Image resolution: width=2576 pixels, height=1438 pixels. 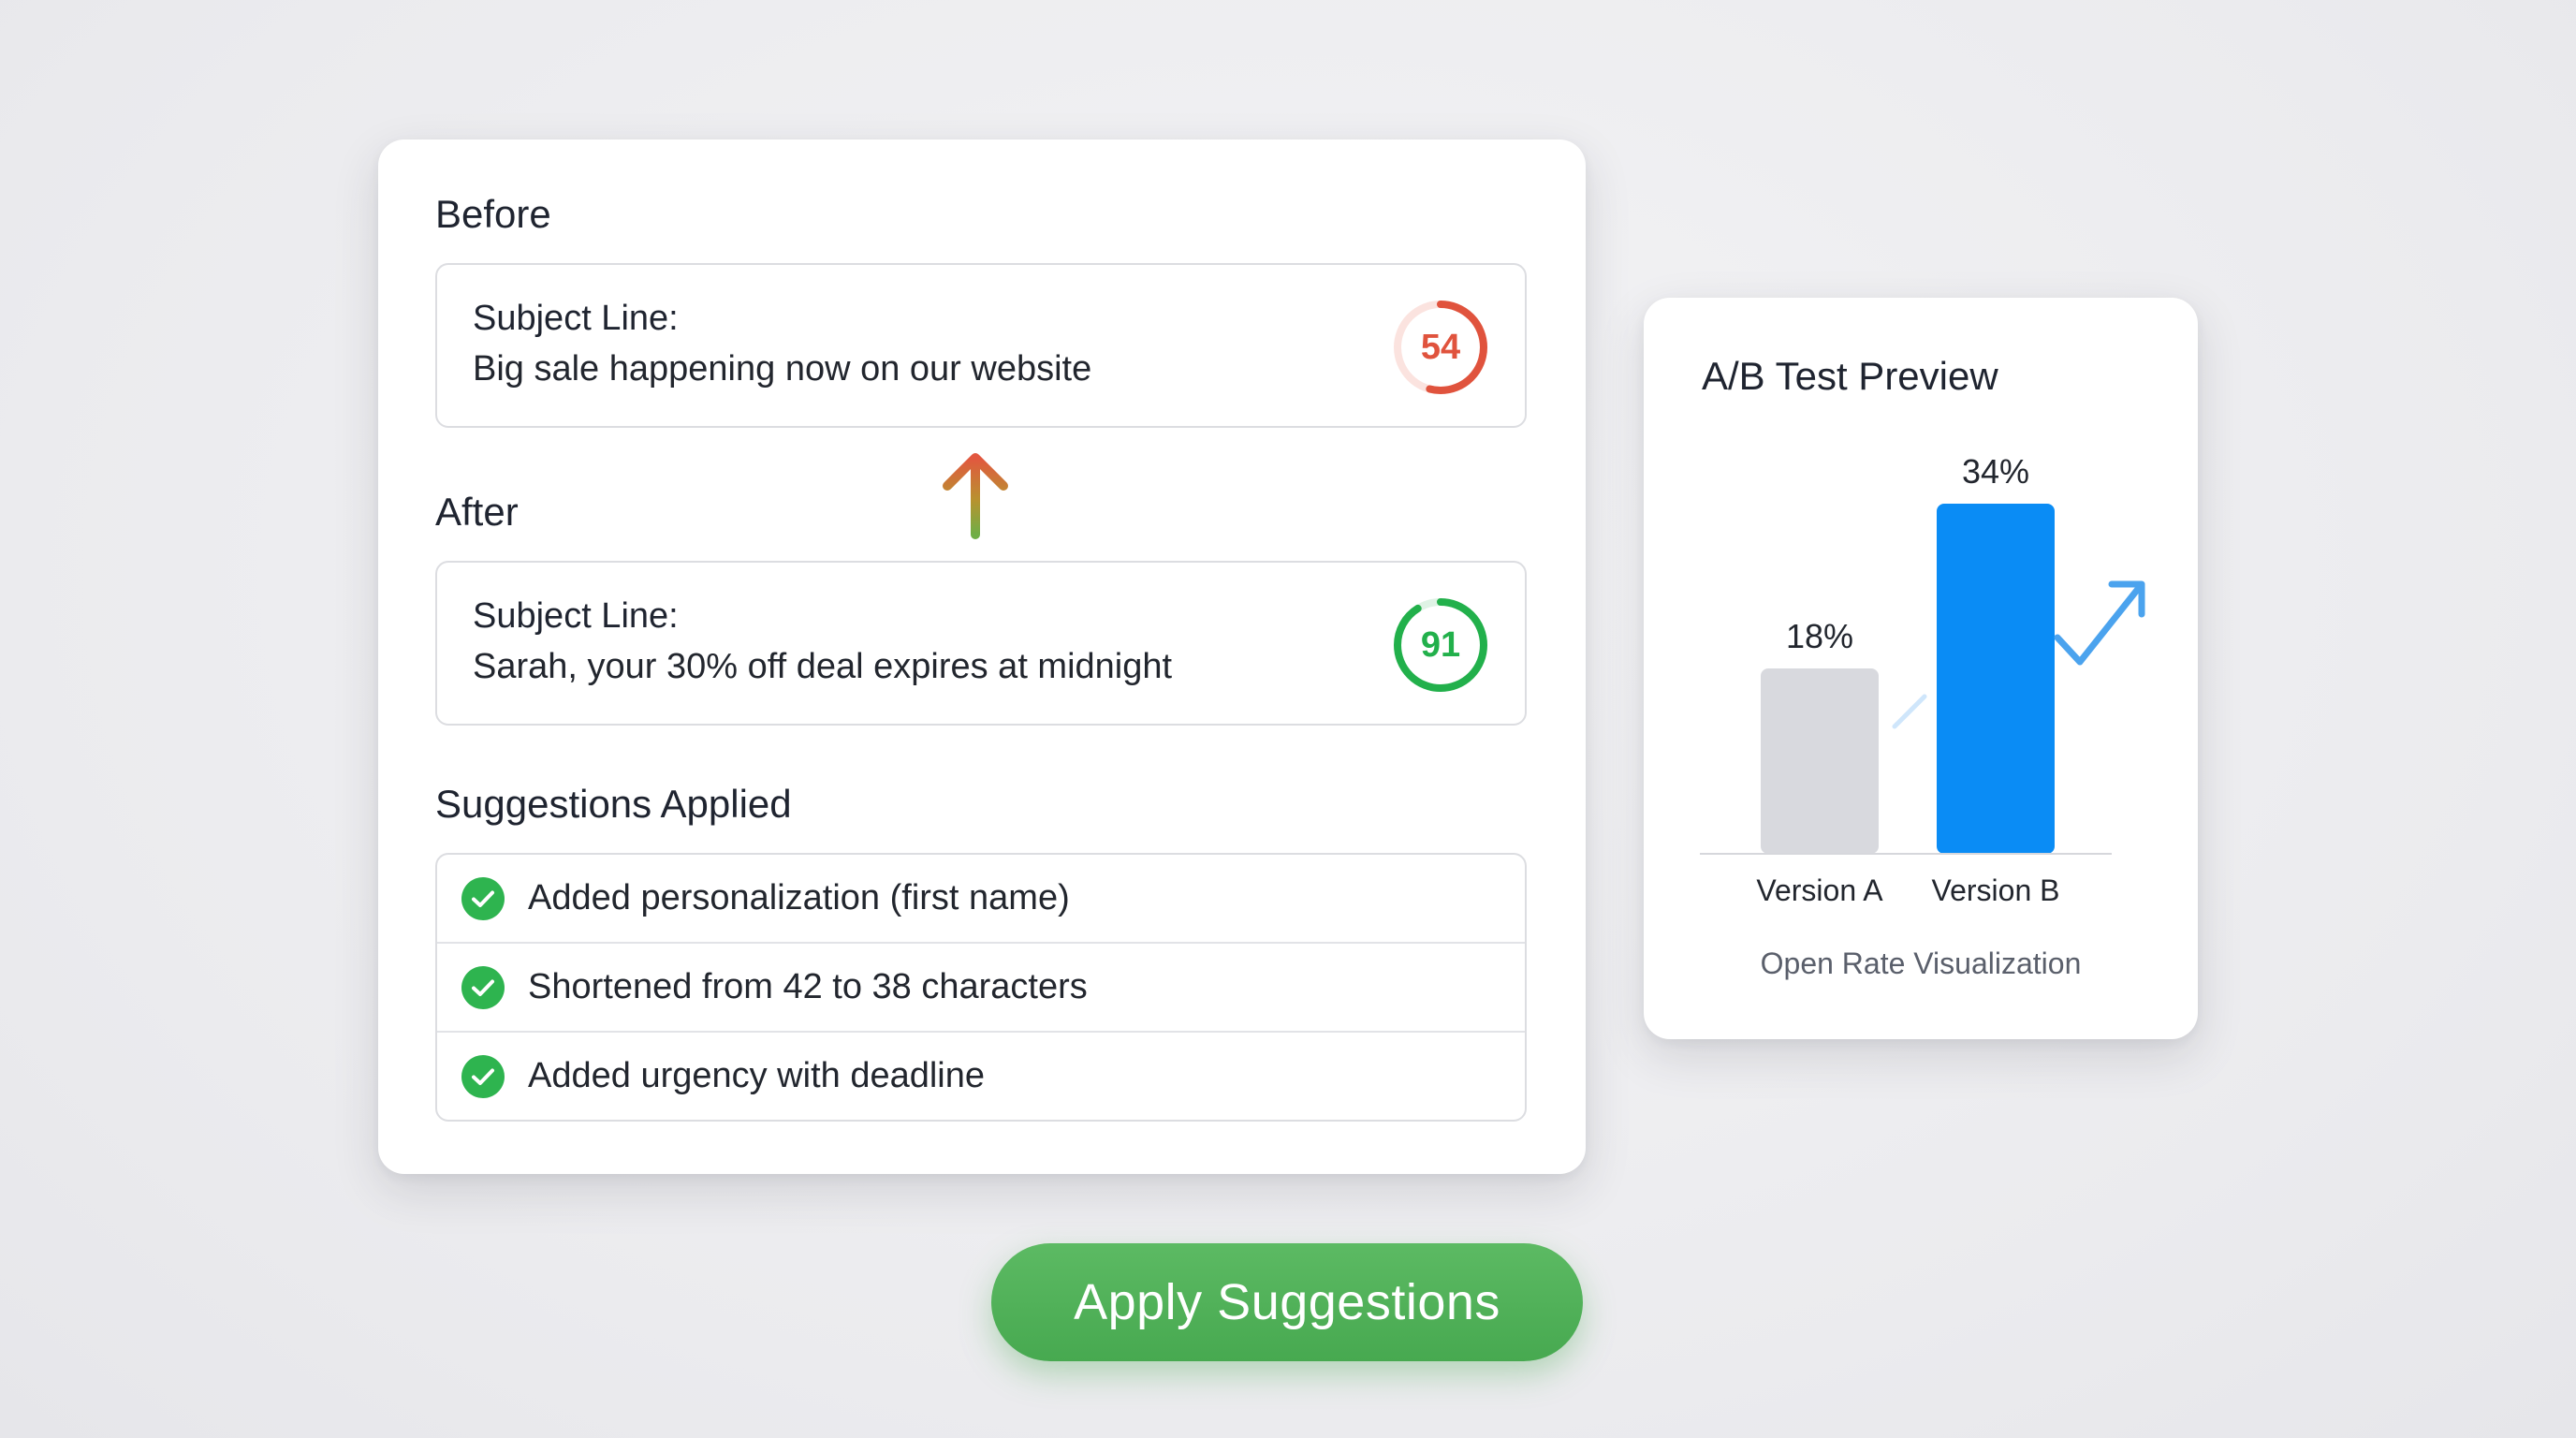 I want to click on bar-version-b, so click(x=1996, y=679).